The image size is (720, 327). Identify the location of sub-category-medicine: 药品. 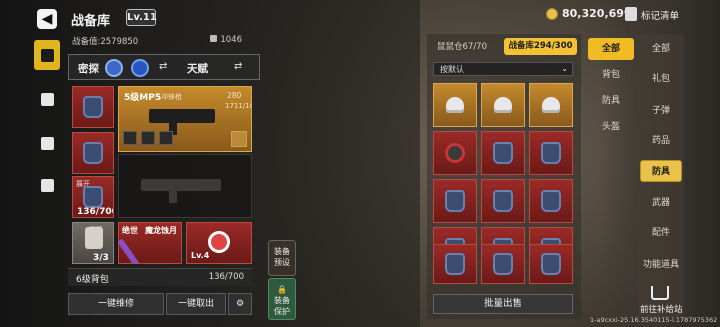
(661, 141).